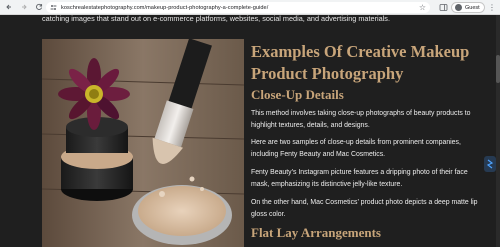  I want to click on page-scrollbar, so click(498, 131).